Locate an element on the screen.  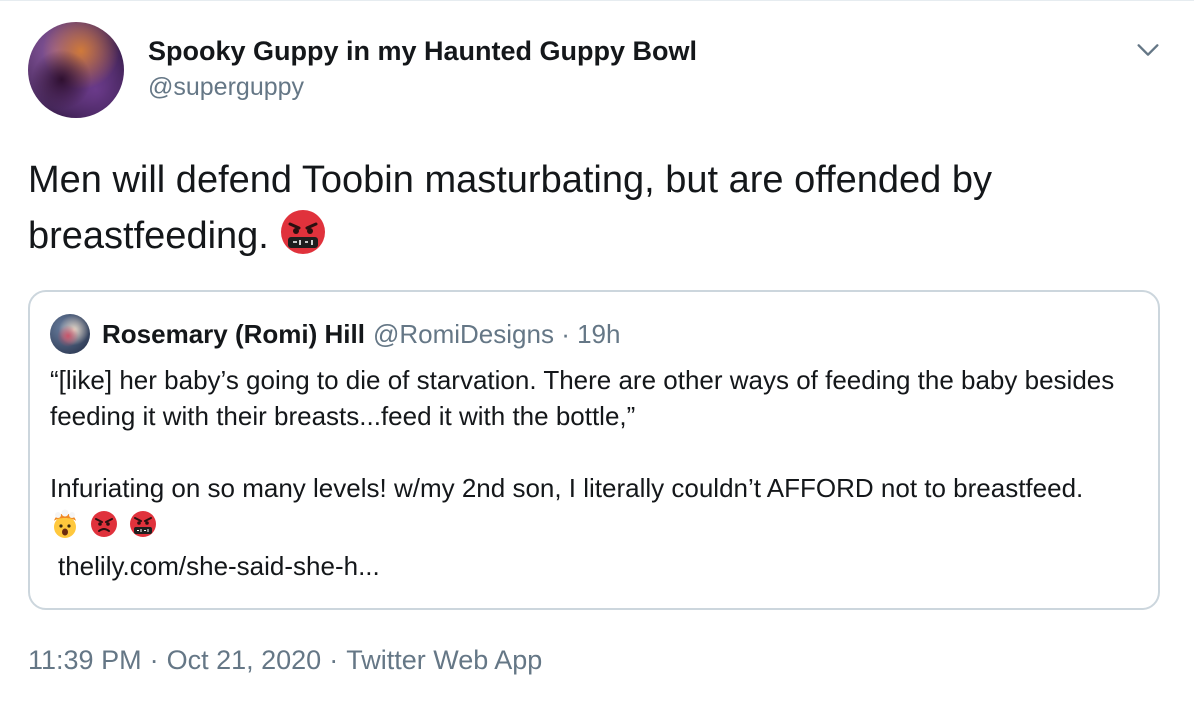
exploding-head-emoji-icon is located at coordinates (65, 523).